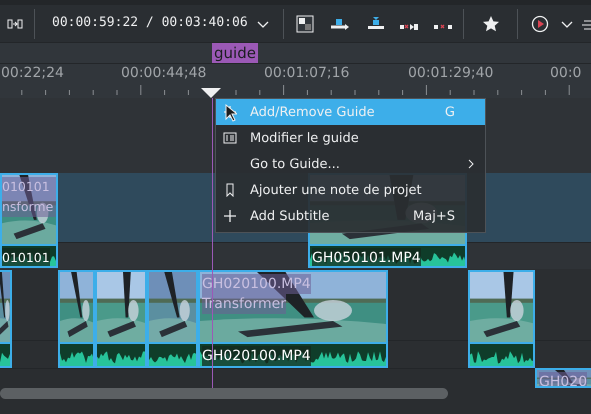 This screenshot has height=414, width=591. Describe the element at coordinates (491, 24) in the screenshot. I see `star-icon` at that location.